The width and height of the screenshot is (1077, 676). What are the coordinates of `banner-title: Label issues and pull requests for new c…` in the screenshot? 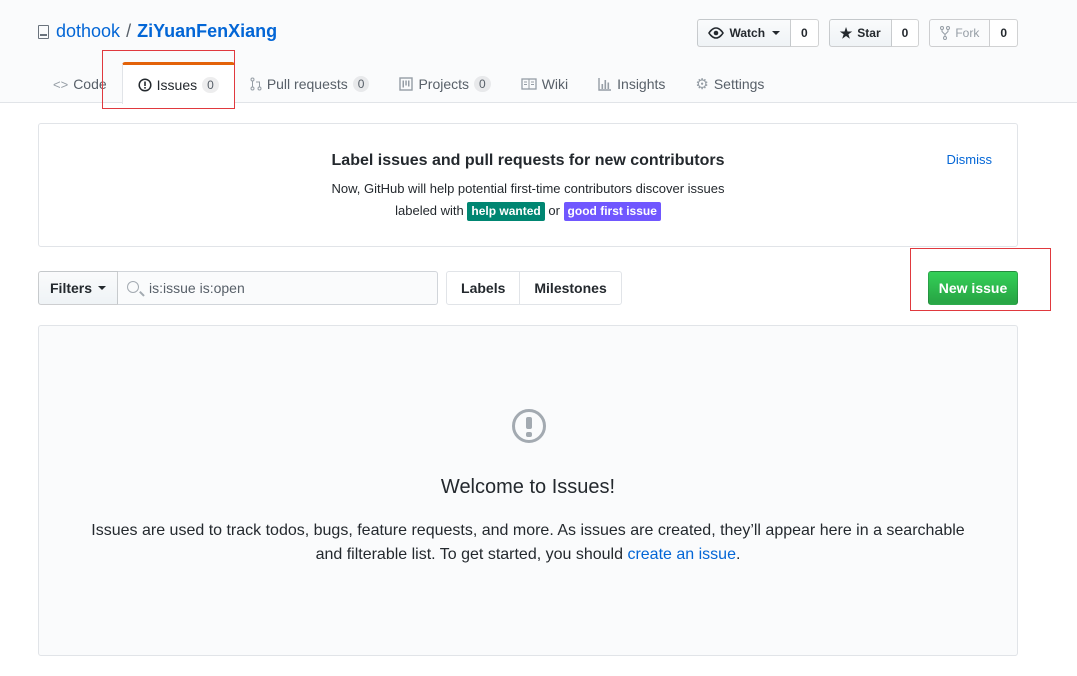 It's located at (528, 160).